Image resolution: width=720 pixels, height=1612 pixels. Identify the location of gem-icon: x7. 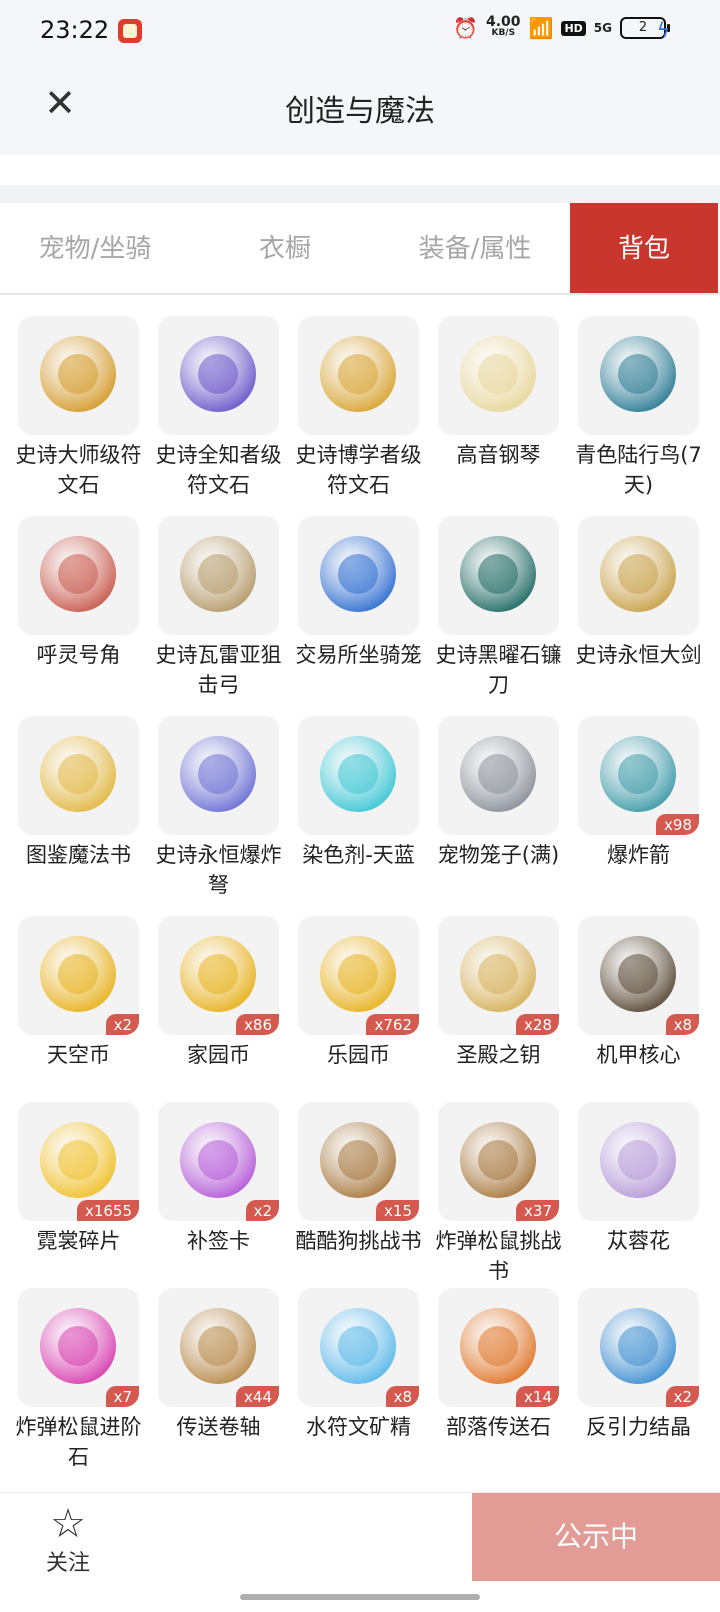
(78, 1347).